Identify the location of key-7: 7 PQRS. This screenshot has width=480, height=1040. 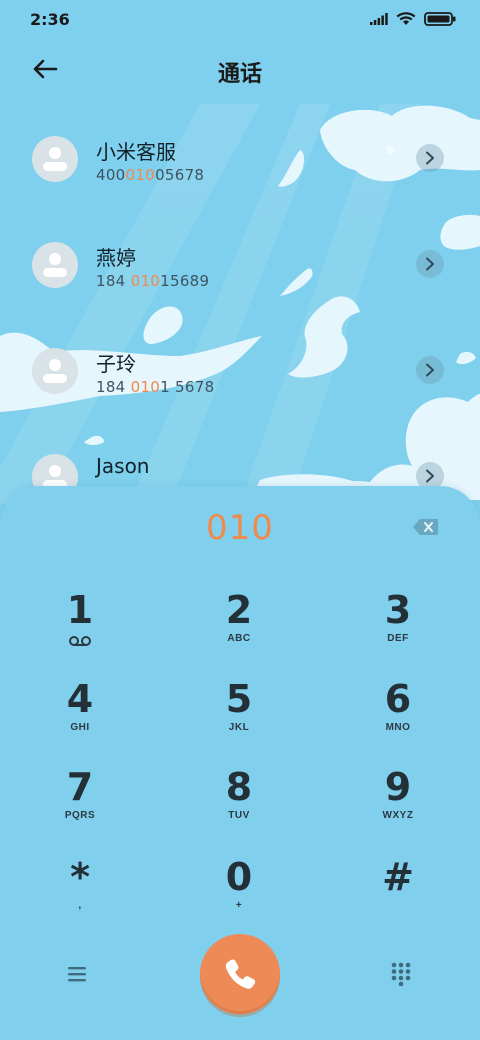
(80, 805).